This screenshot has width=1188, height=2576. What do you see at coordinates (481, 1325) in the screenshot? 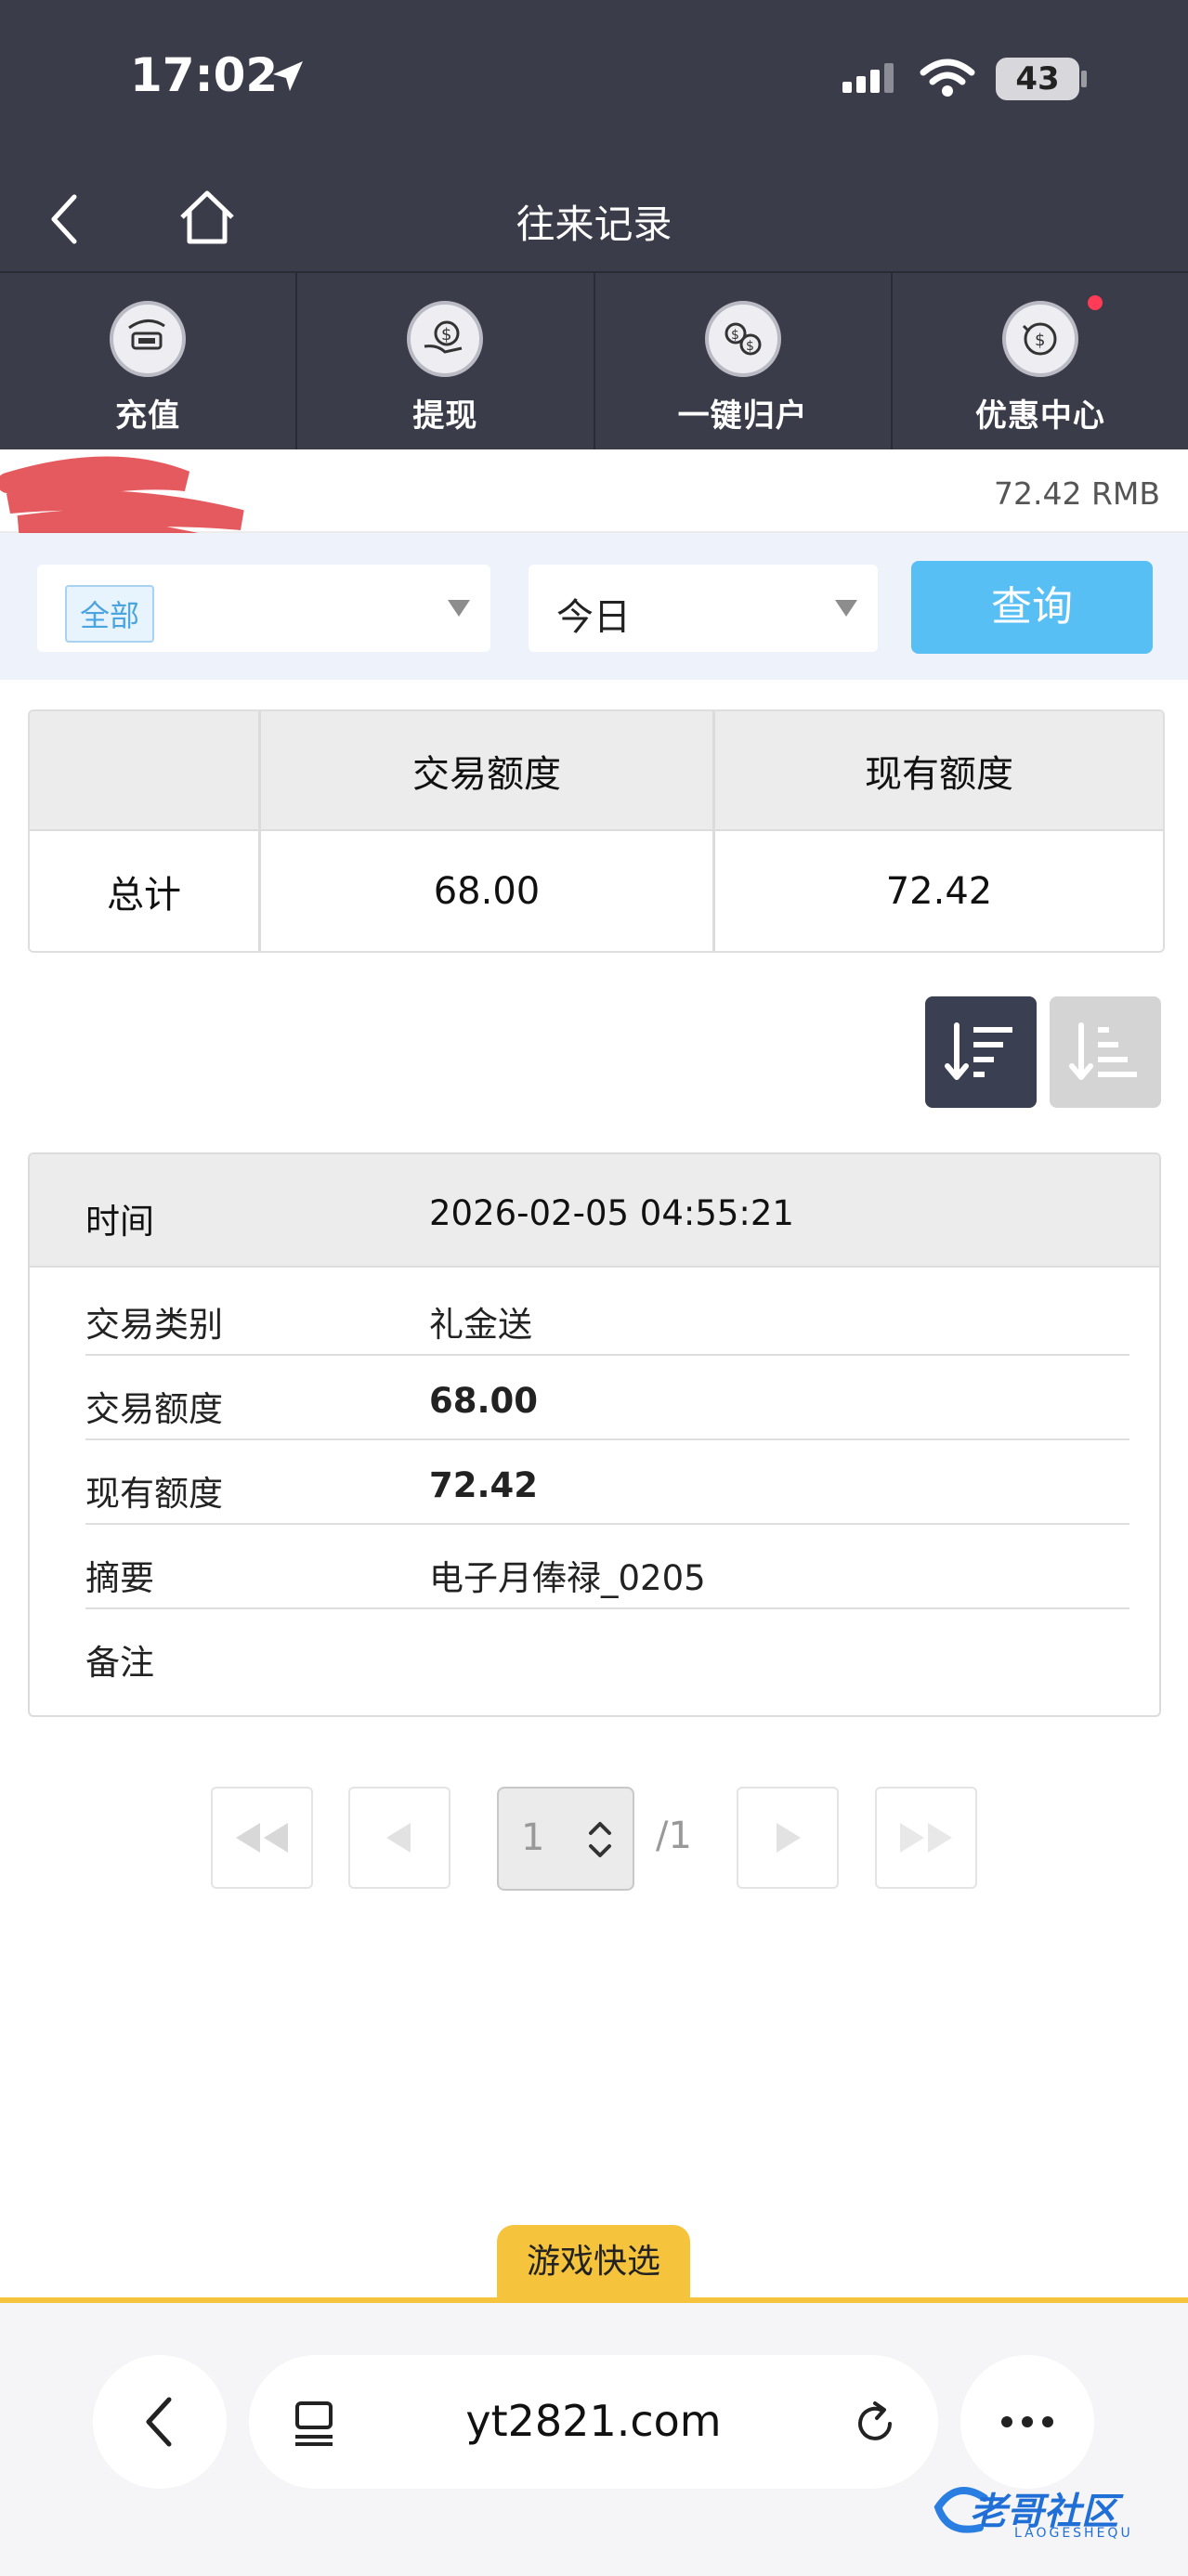
I see `record-type-value: 礼金送` at bounding box center [481, 1325].